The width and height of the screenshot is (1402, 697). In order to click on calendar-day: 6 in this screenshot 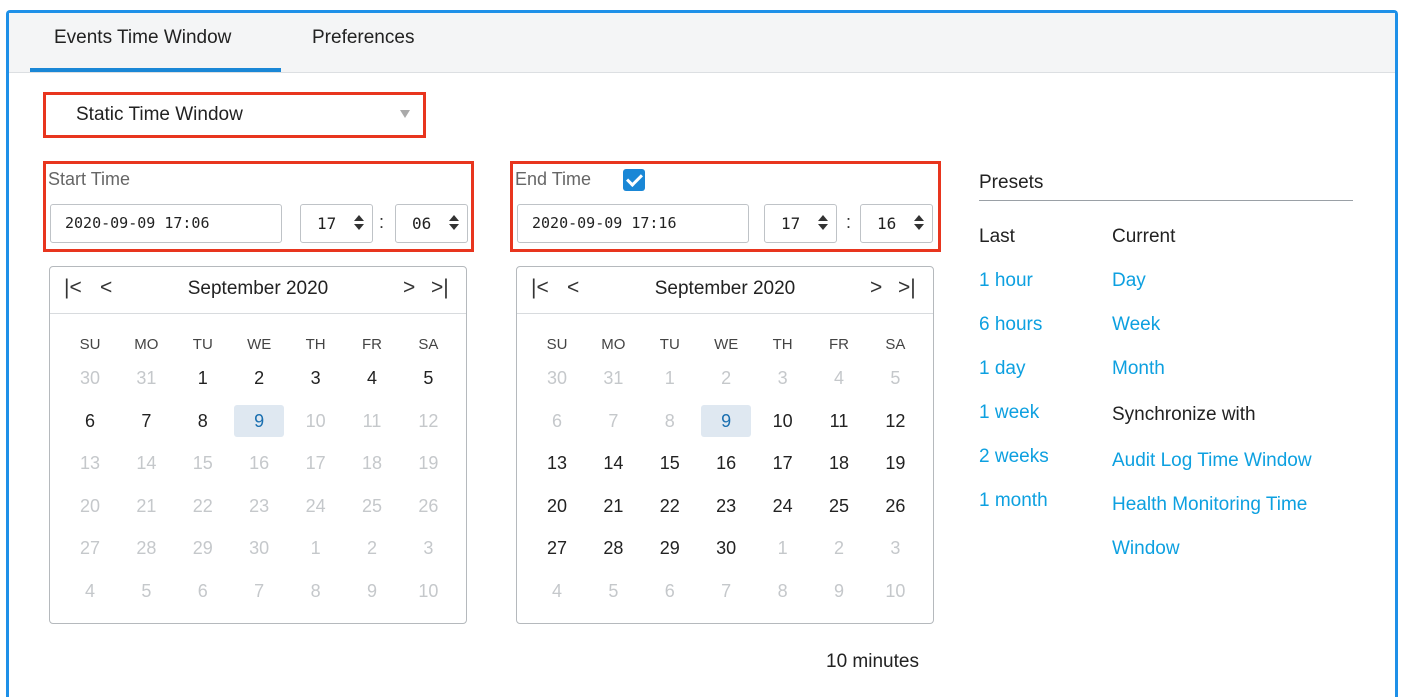, I will do `click(90, 421)`.